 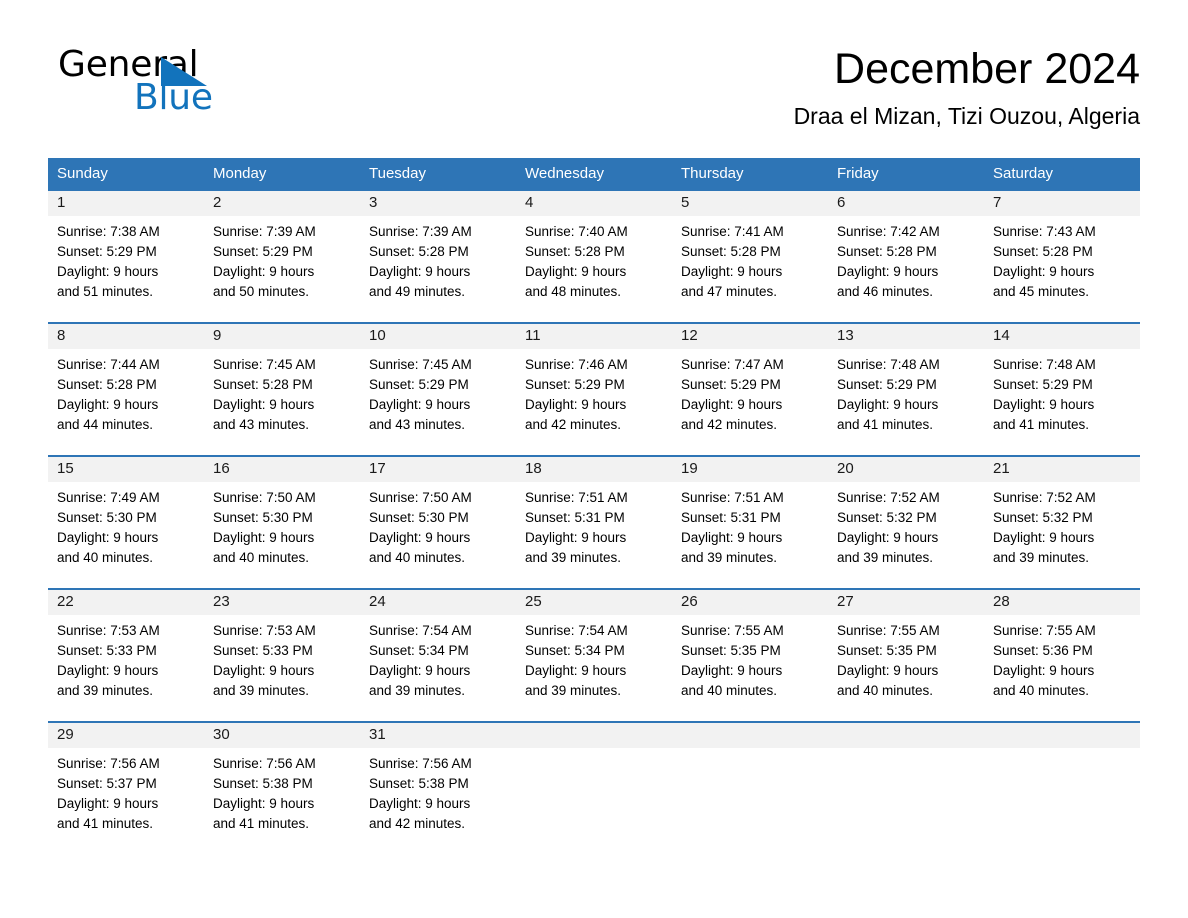 What do you see at coordinates (108, 231) in the screenshot?
I see `sunrise-text: Sunrise: 7:38 AM` at bounding box center [108, 231].